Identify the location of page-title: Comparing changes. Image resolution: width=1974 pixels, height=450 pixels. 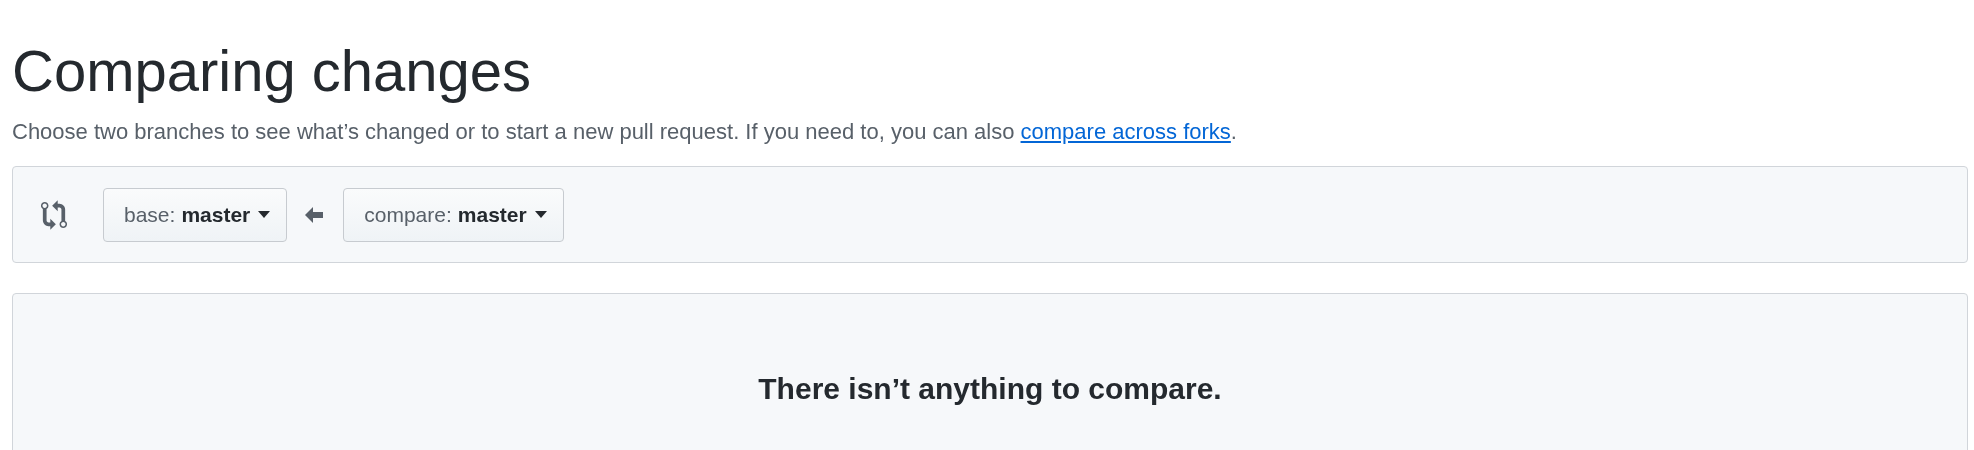
(272, 71).